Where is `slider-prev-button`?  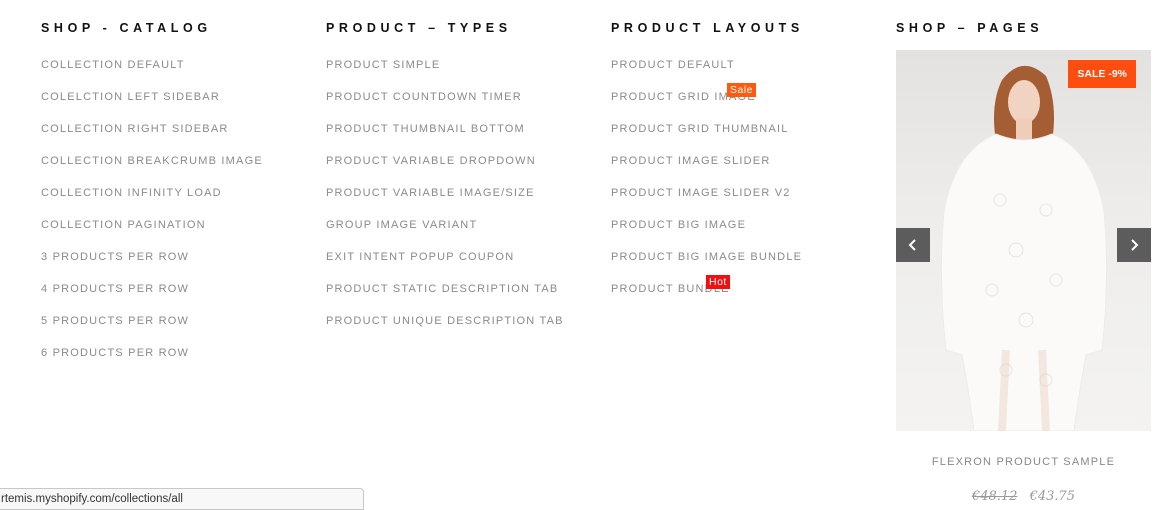 slider-prev-button is located at coordinates (913, 245).